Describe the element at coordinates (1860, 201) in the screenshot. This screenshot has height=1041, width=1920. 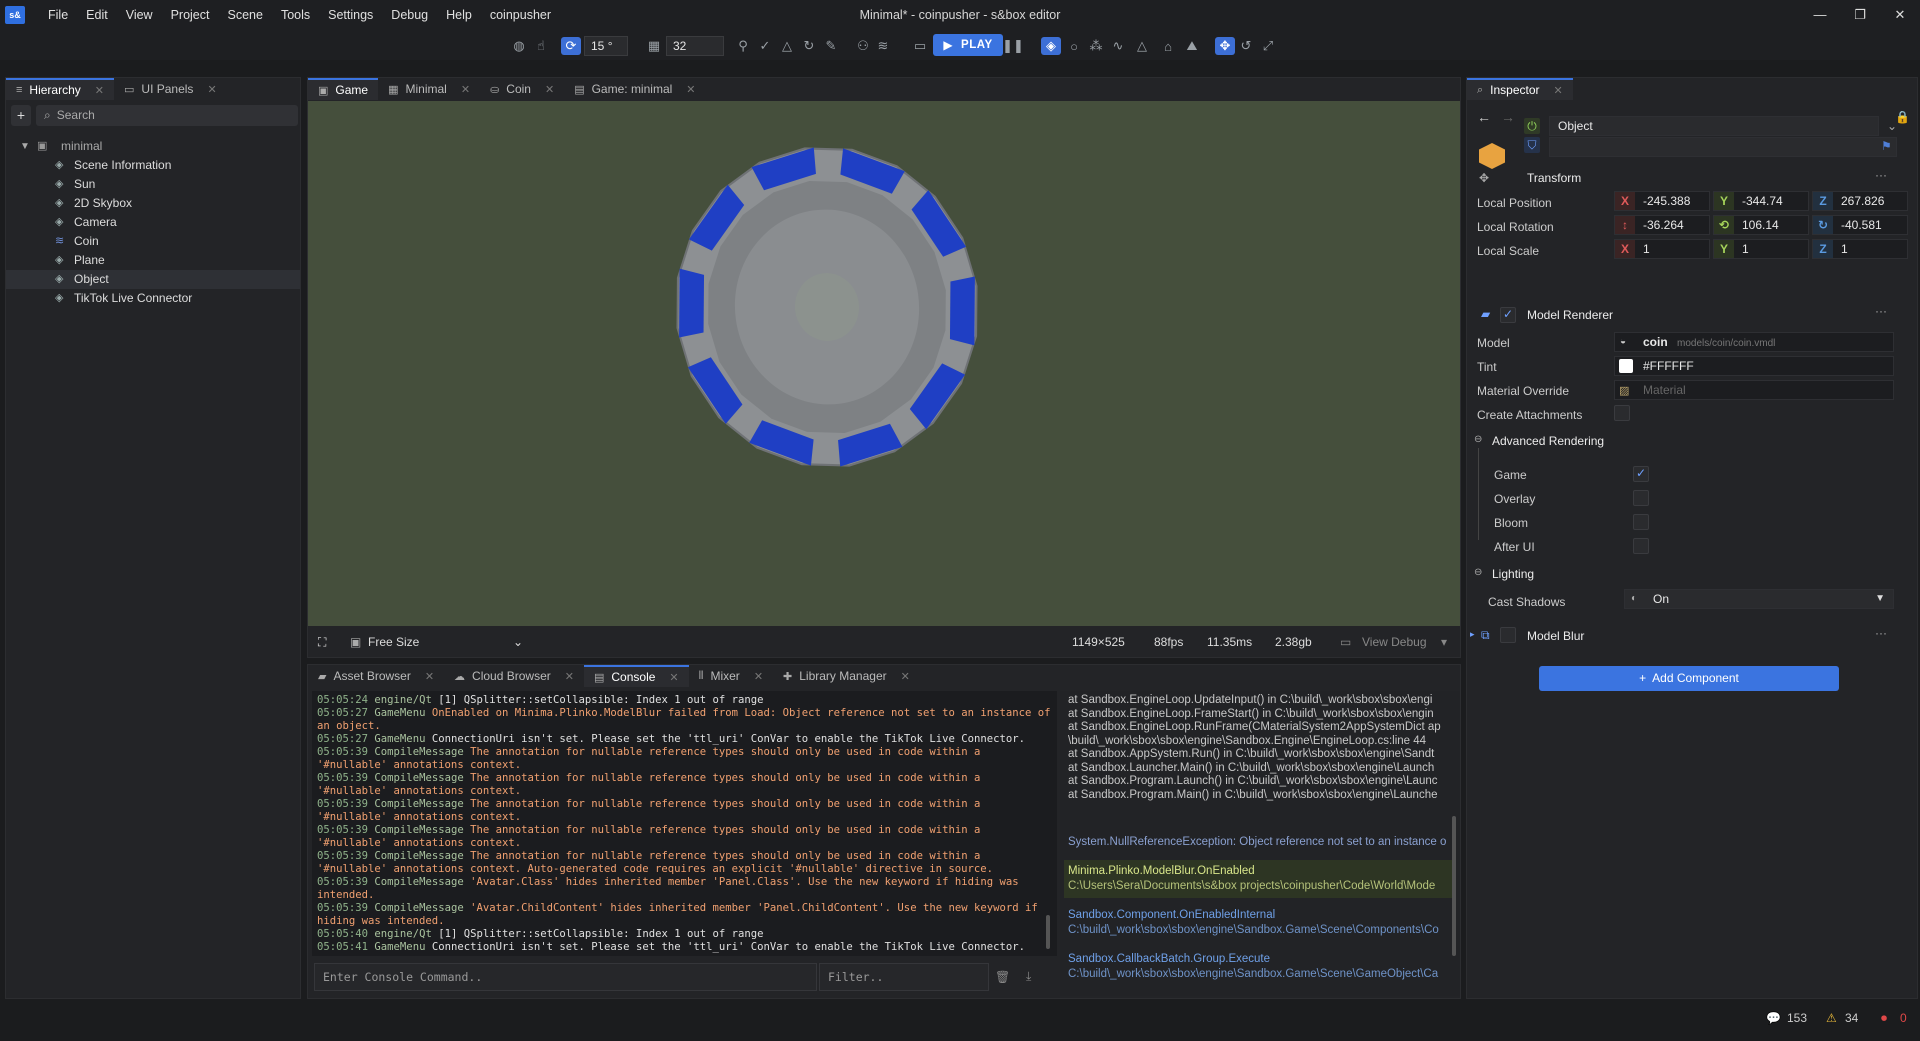
I see `position-z-input: Z 267.826` at that location.